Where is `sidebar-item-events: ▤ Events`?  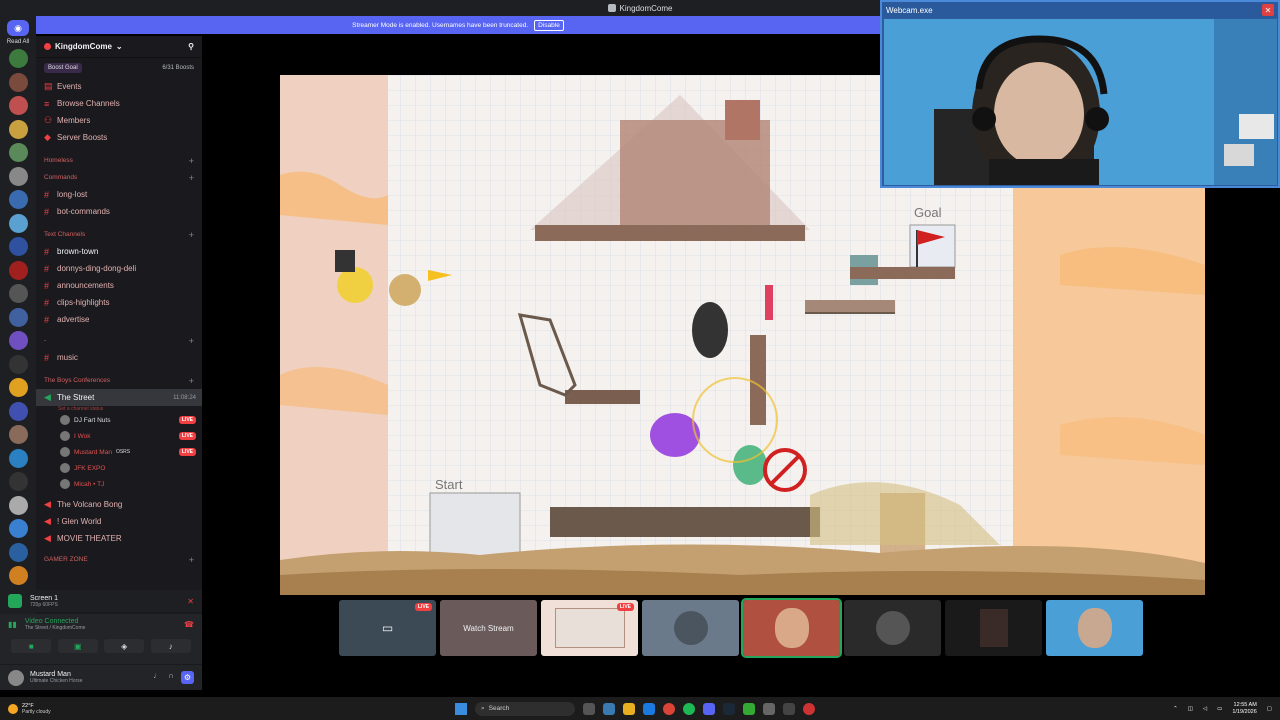
sidebar-item-events: ▤ Events is located at coordinates (119, 86).